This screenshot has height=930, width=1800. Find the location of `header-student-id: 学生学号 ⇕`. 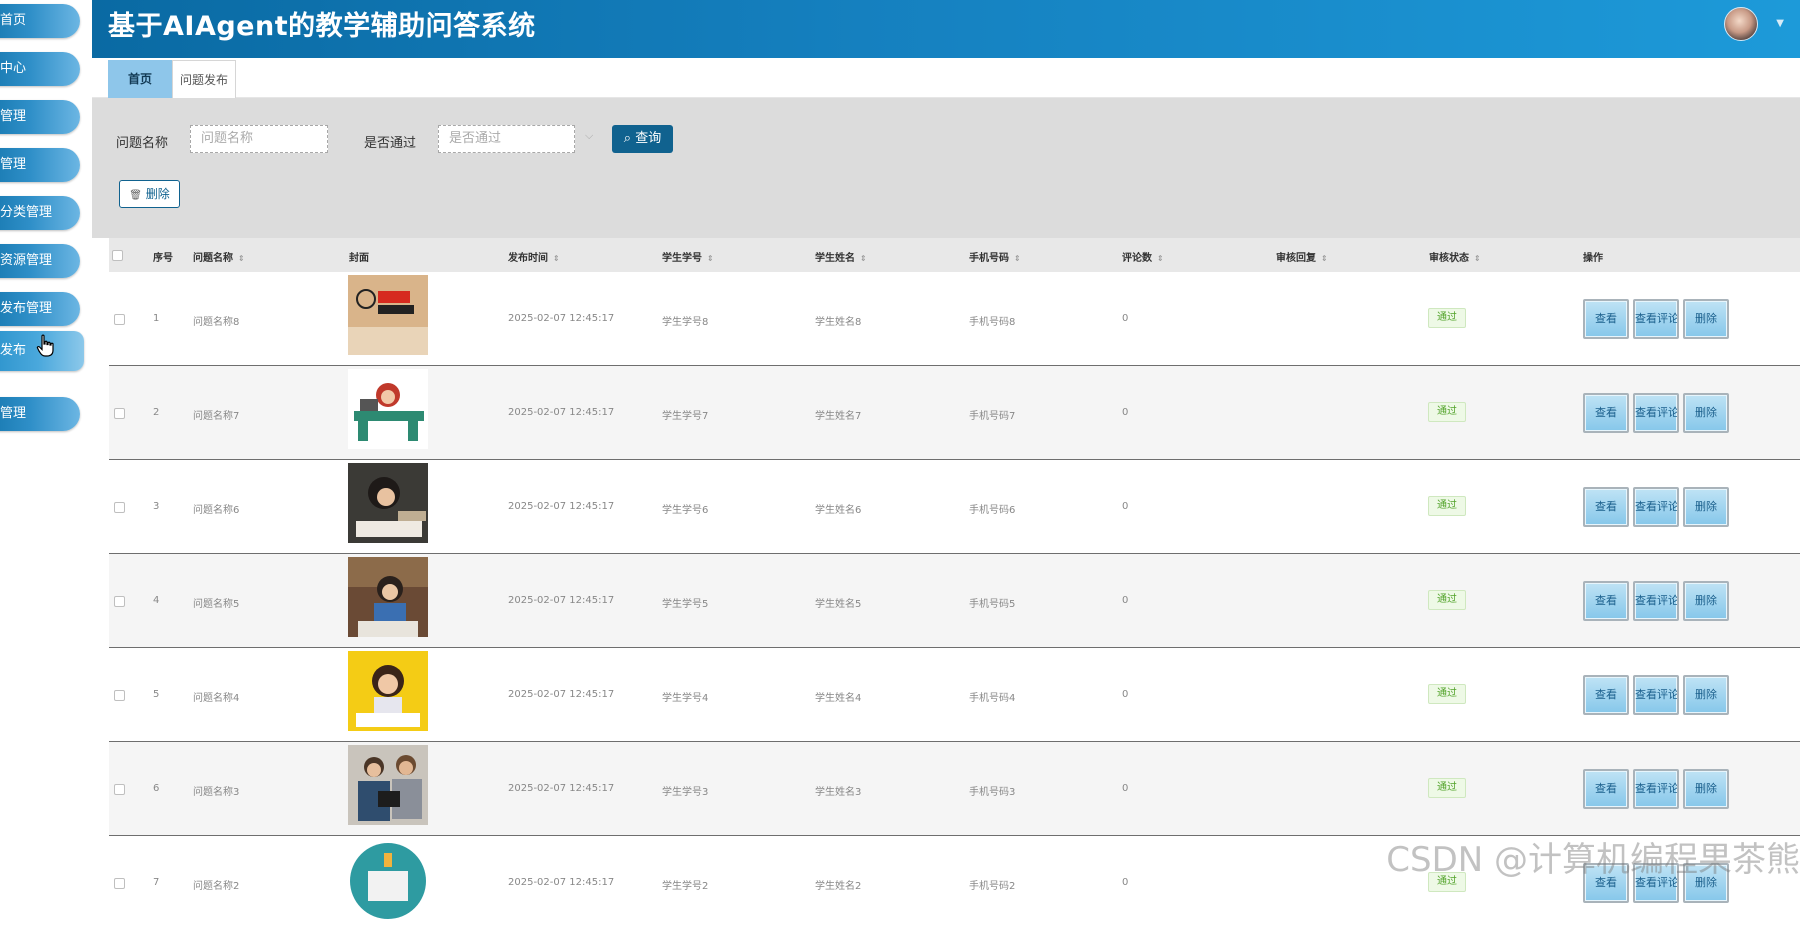

header-student-id: 学生学号 ⇕ is located at coordinates (688, 256).